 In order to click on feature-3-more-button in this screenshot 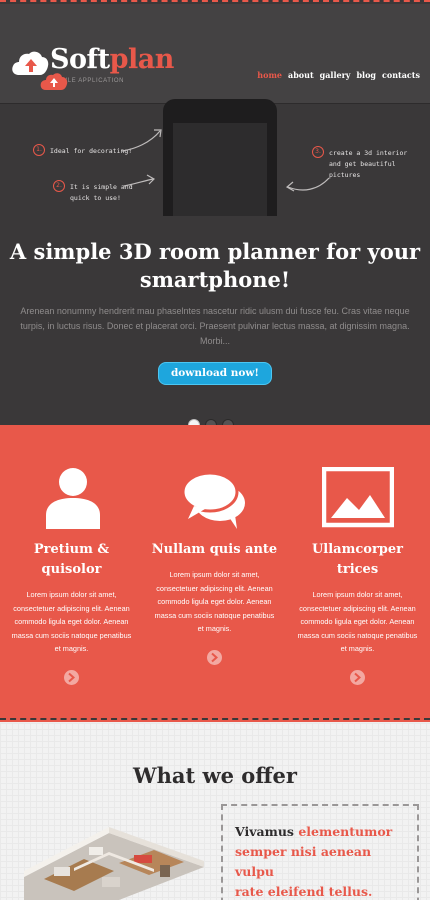, I will do `click(357, 677)`.